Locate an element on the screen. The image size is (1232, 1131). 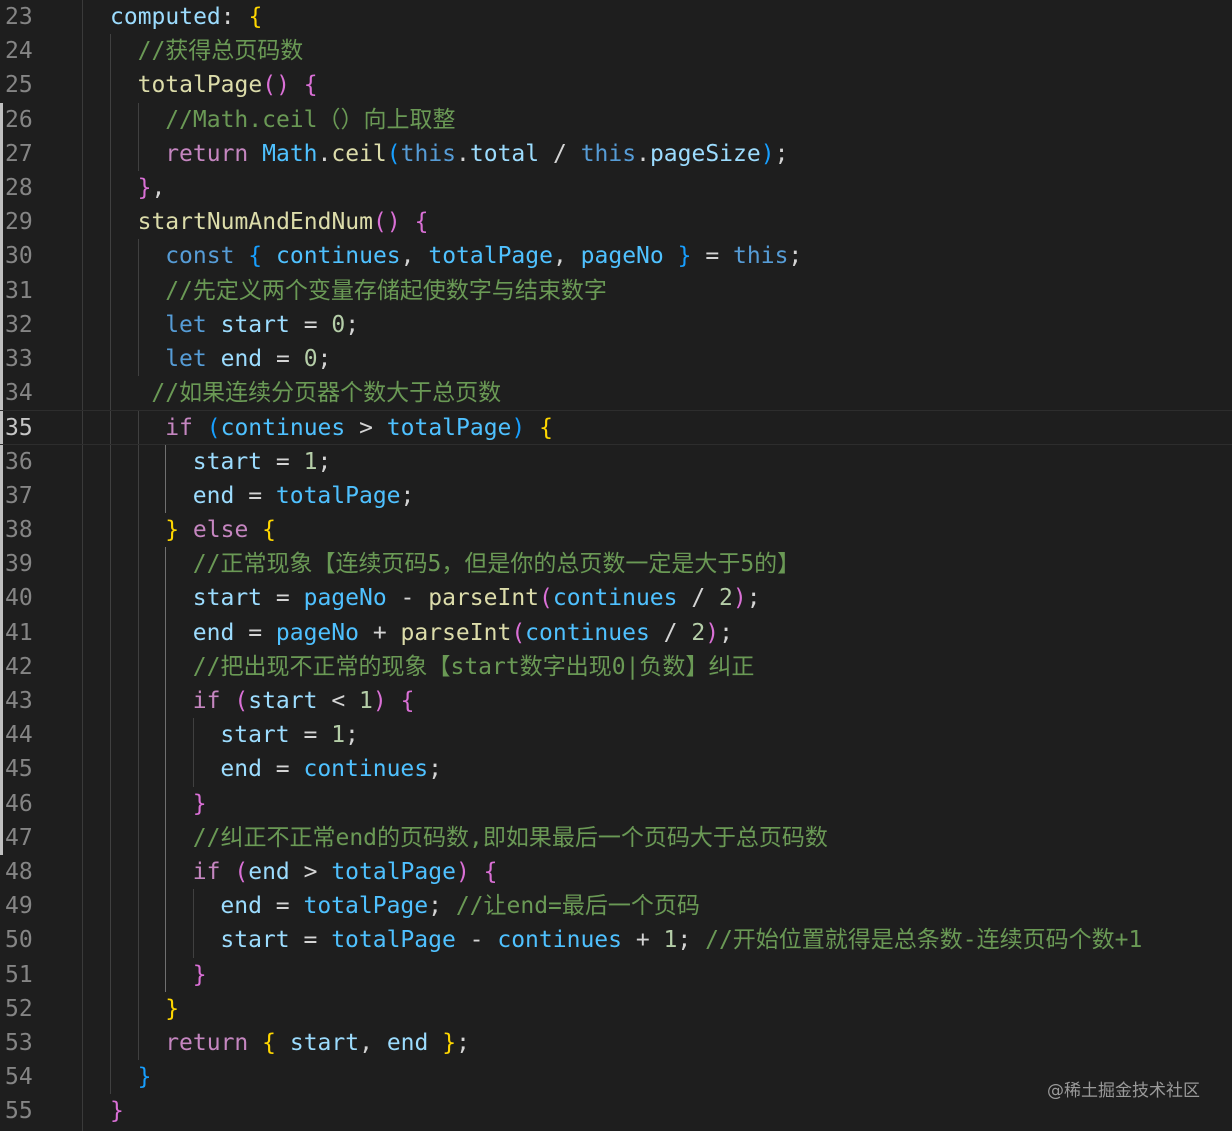
code-line: 45 end = continues; is located at coordinates (616, 769).